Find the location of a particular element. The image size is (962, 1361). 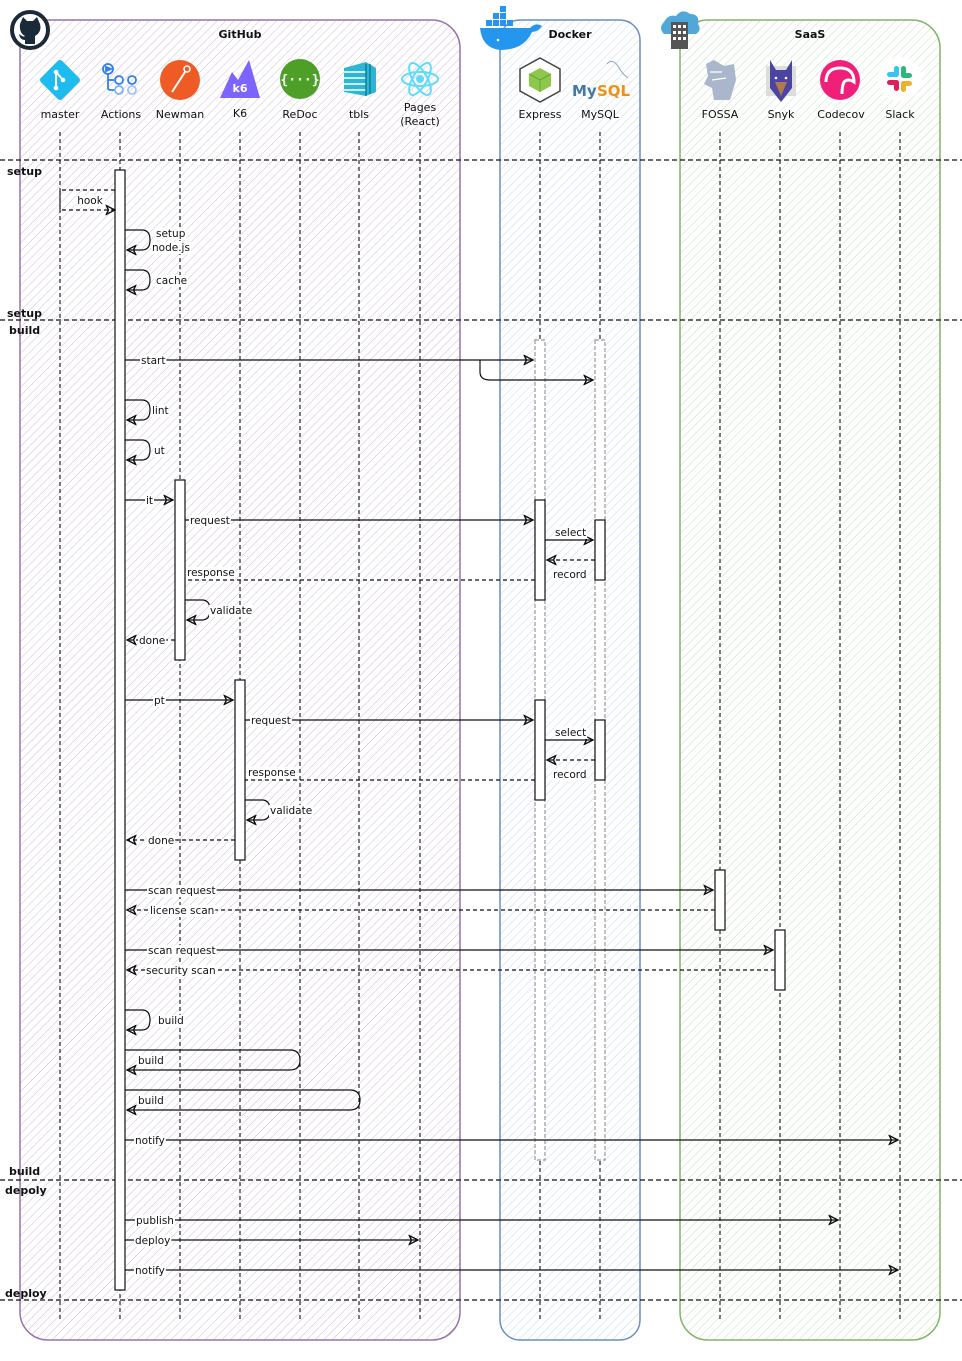

phase-label-build-start: build is located at coordinates (24, 330).